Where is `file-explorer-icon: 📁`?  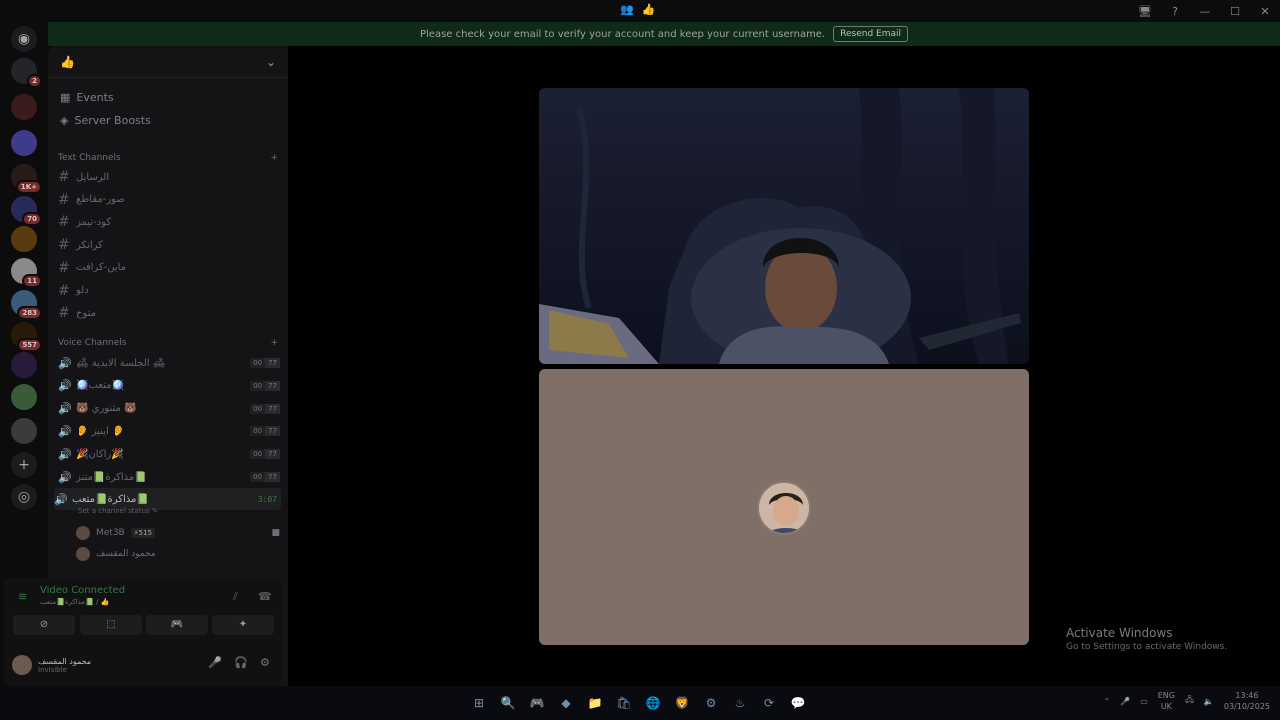 file-explorer-icon: 📁 is located at coordinates (595, 703).